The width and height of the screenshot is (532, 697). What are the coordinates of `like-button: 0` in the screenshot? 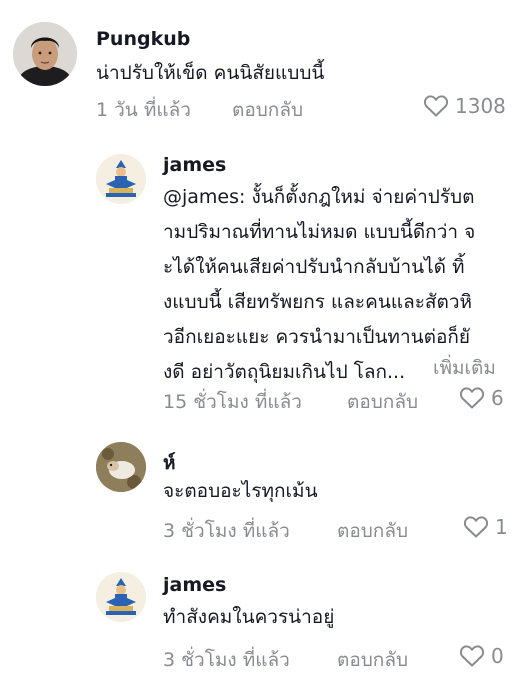 It's located at (481, 656).